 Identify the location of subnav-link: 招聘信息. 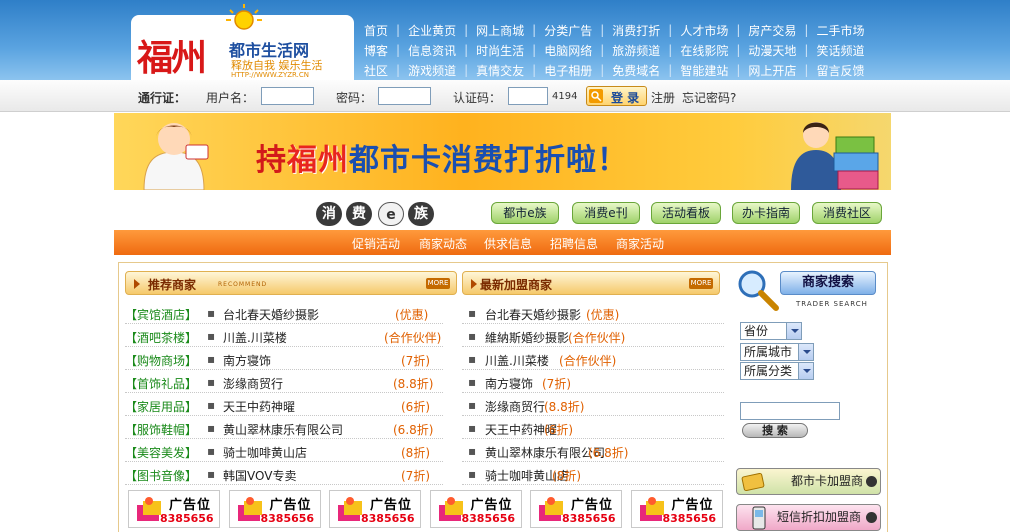
(574, 243).